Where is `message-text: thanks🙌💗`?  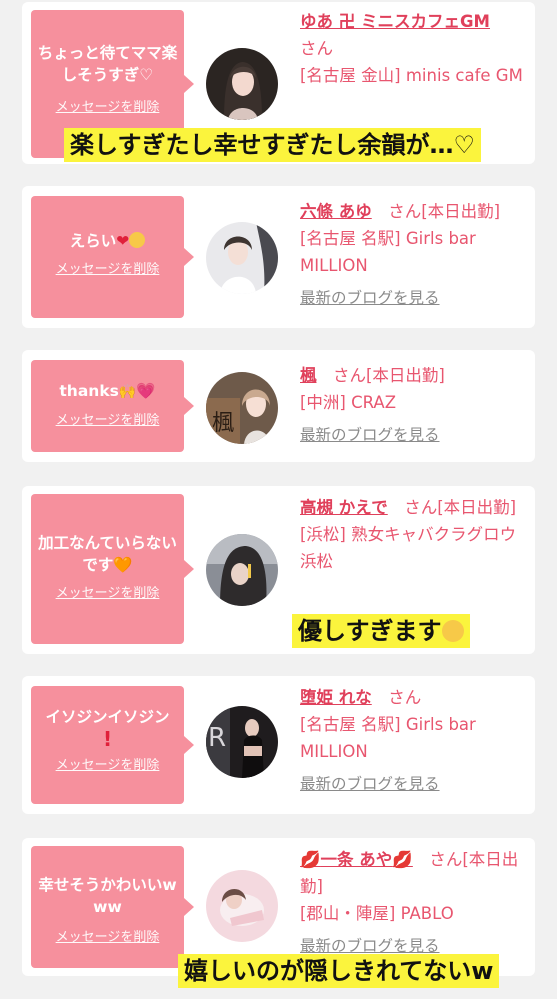
message-text: thanks🙌💗 is located at coordinates (107, 391).